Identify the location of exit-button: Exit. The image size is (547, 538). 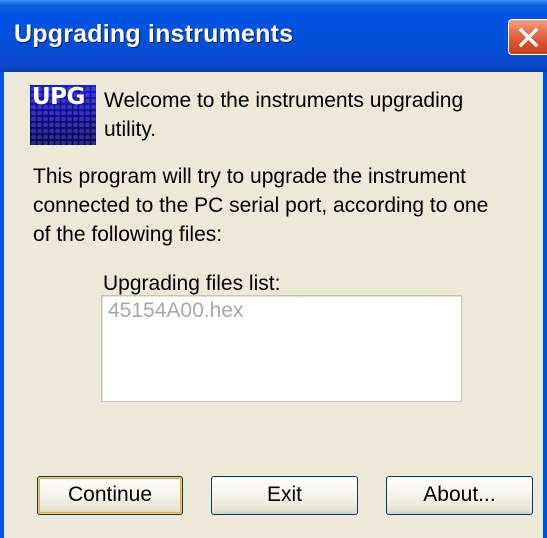
(284, 495).